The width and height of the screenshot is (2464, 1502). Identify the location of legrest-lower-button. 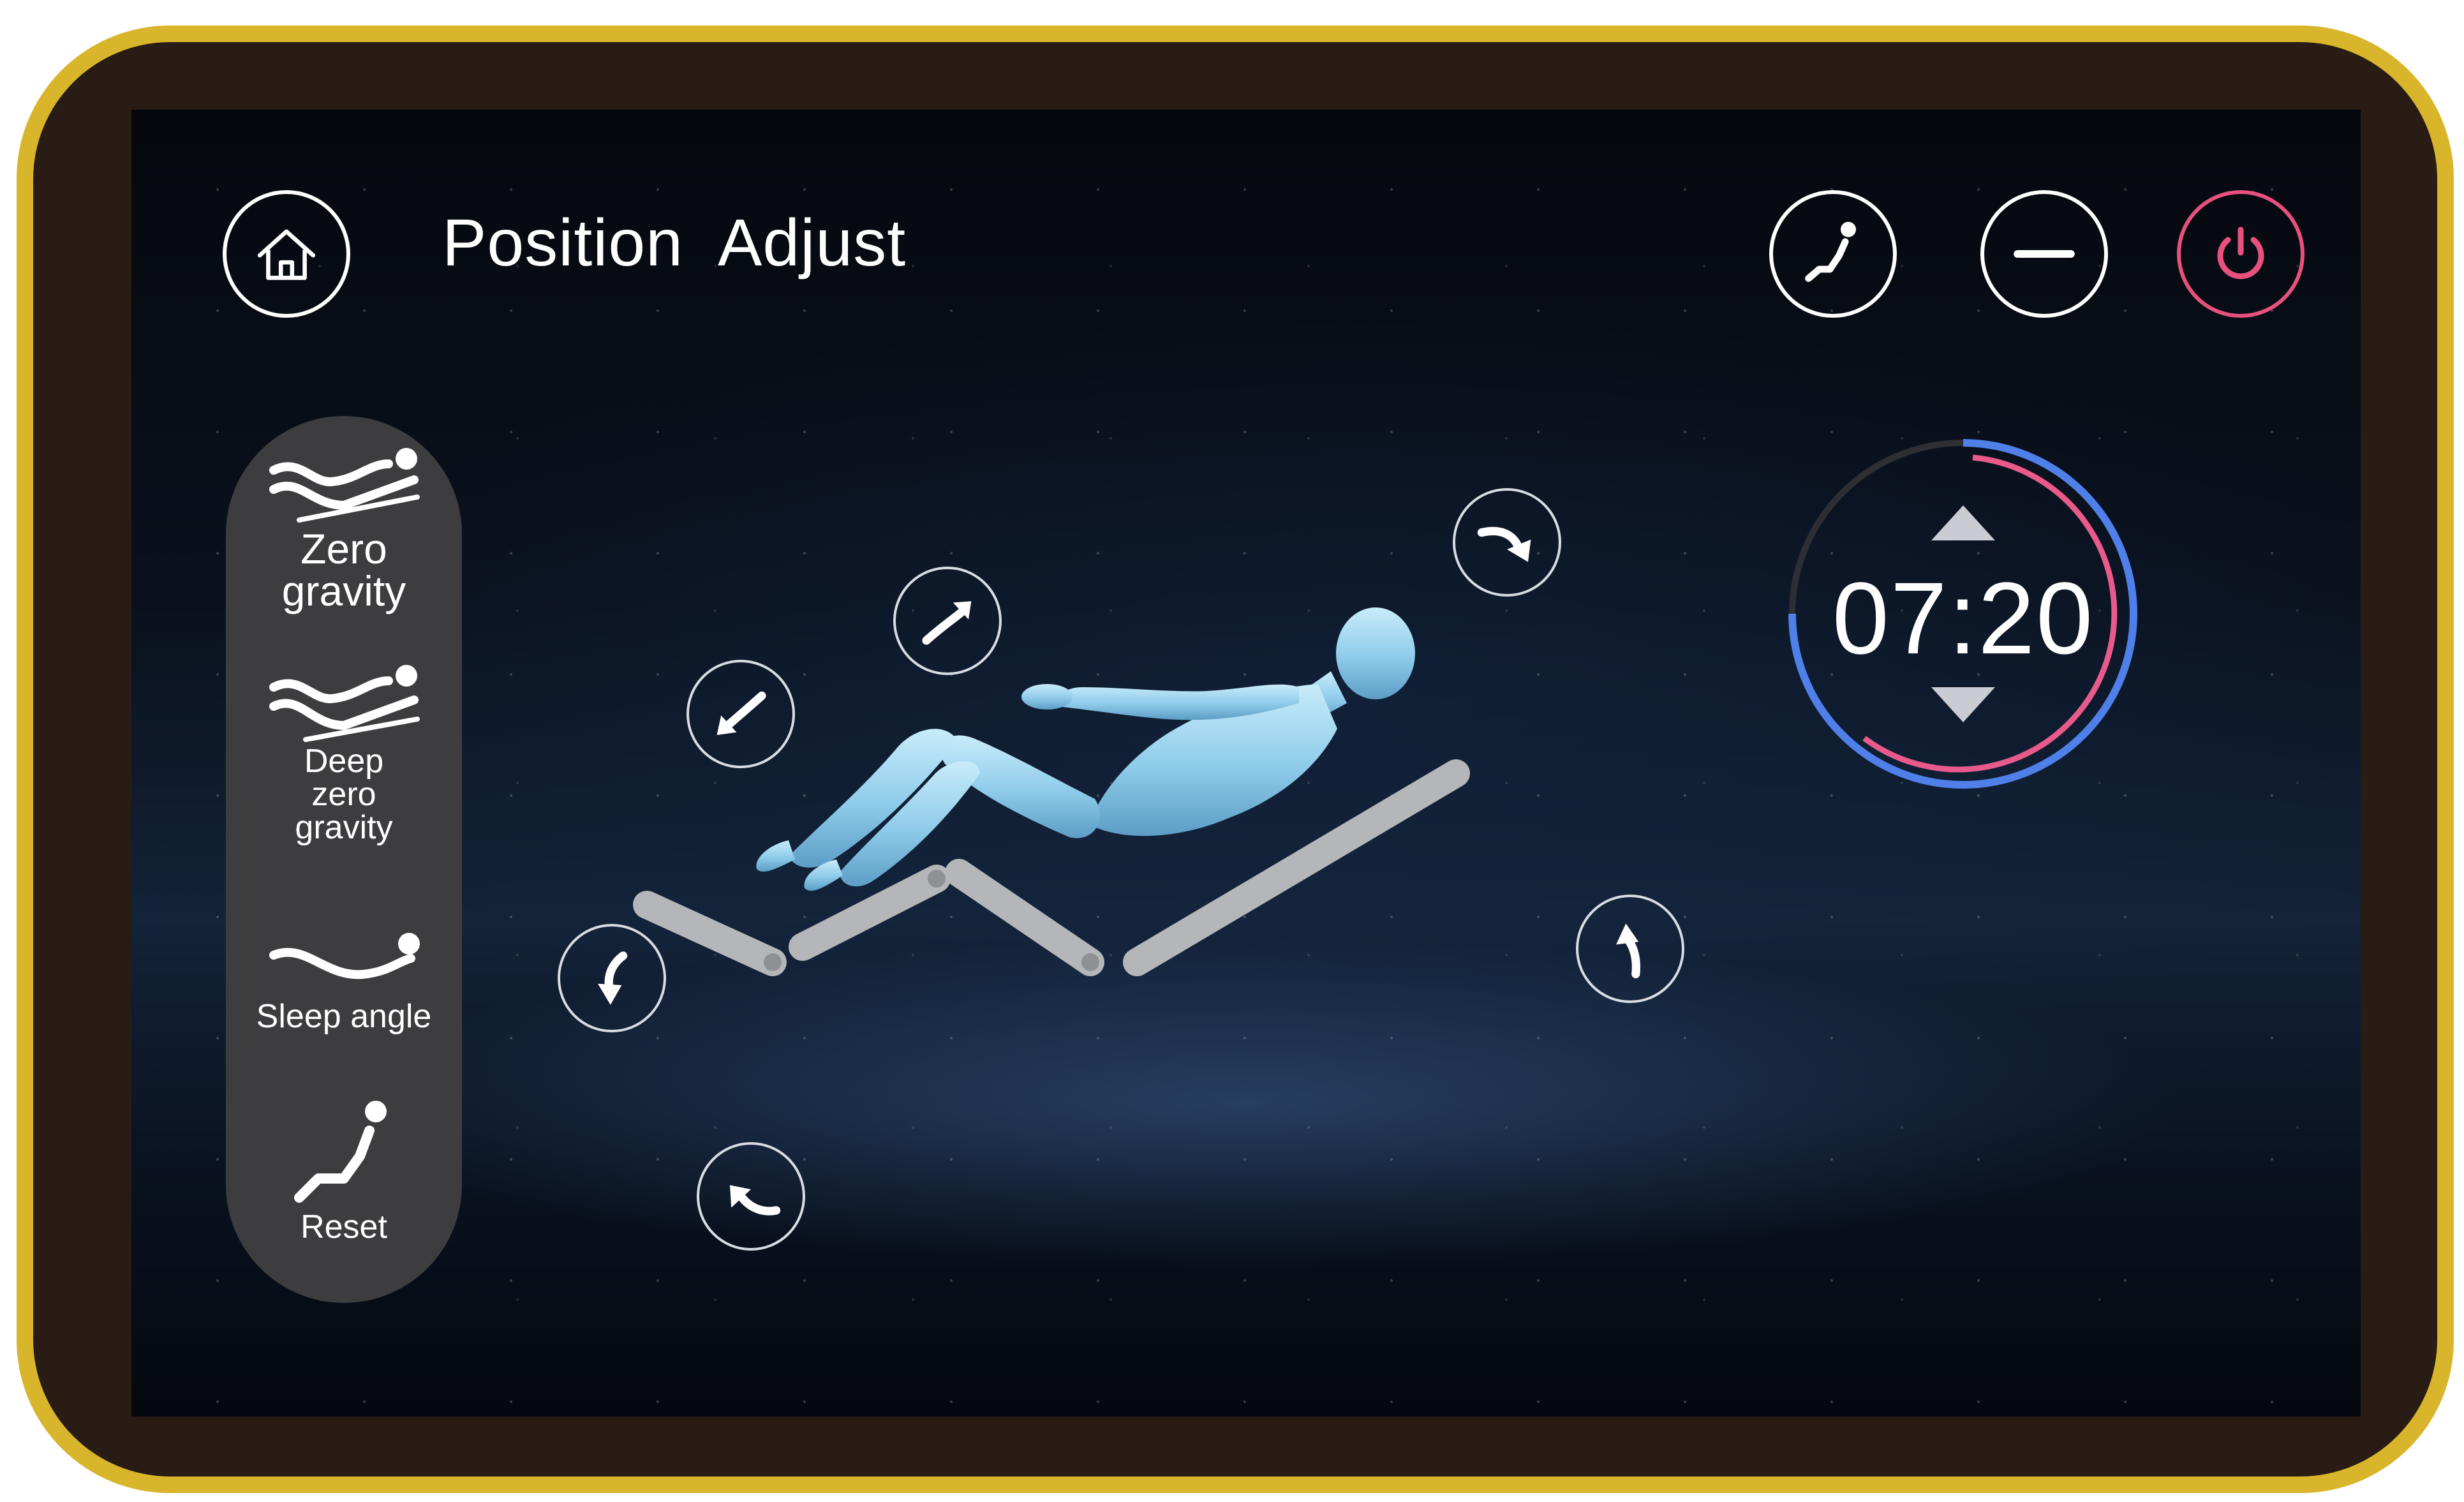
(612, 978).